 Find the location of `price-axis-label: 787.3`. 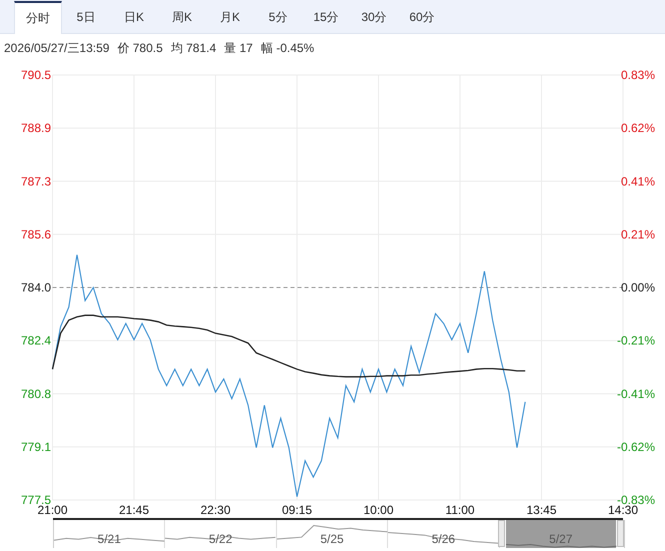

price-axis-label: 787.3 is located at coordinates (36, 181).